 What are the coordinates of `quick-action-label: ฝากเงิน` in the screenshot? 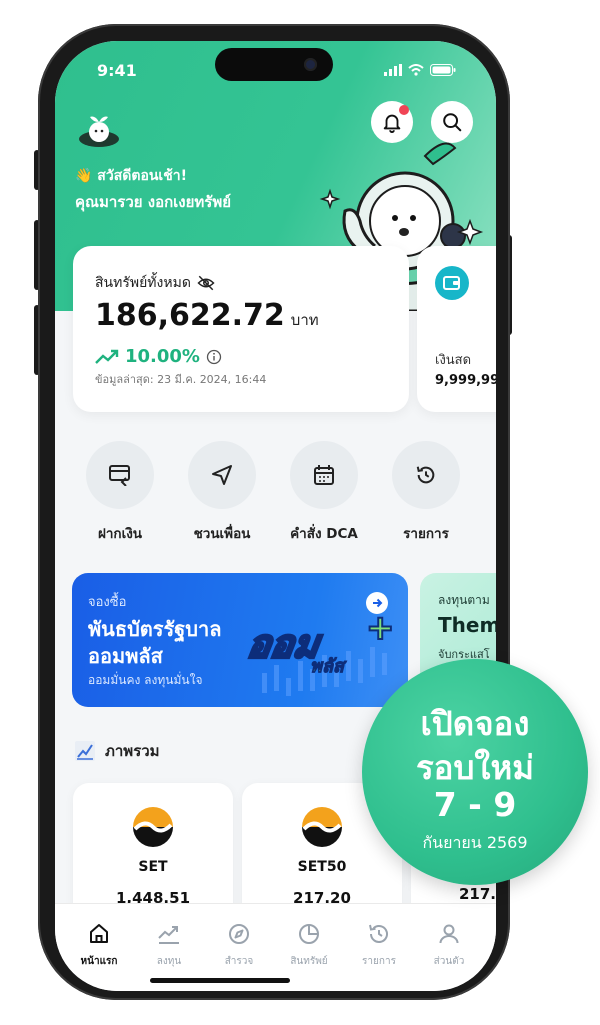 It's located at (120, 534).